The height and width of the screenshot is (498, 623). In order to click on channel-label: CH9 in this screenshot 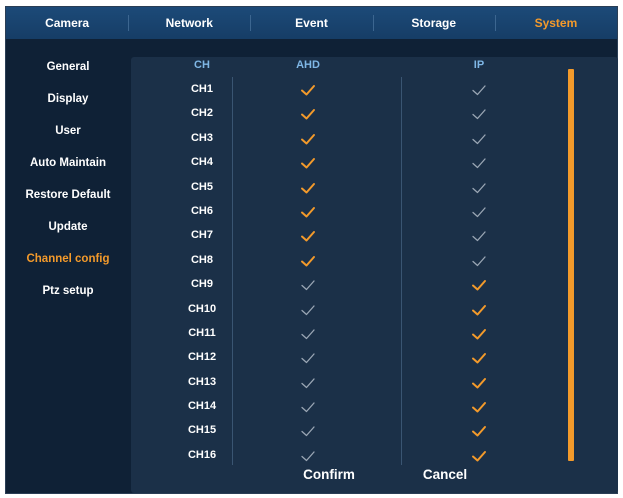, I will do `click(202, 284)`.